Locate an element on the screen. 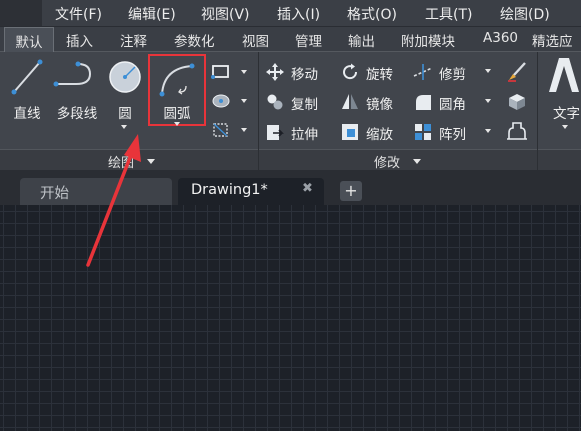  annotation-arrowhead-icon is located at coordinates (132, 148).